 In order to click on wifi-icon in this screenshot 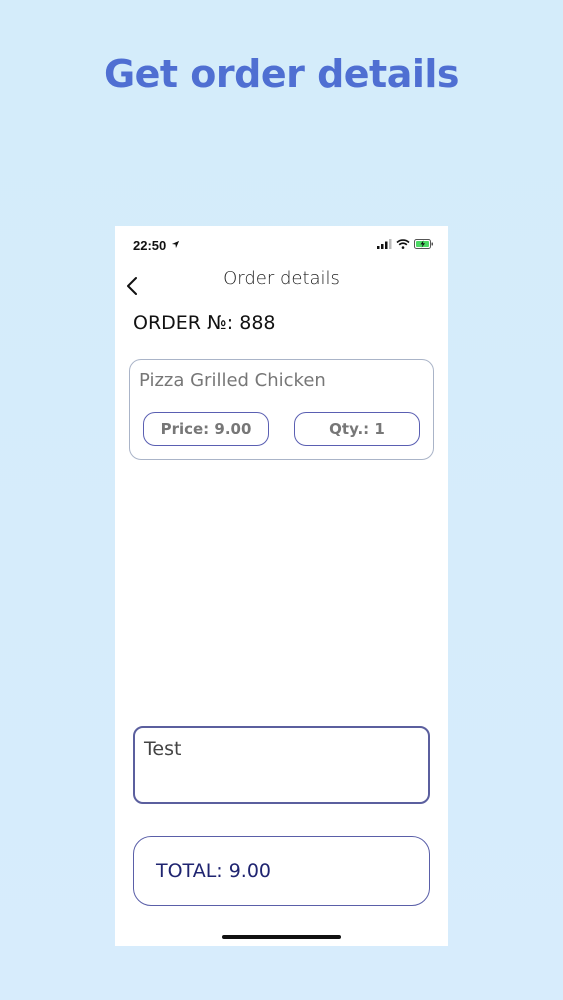, I will do `click(403, 244)`.